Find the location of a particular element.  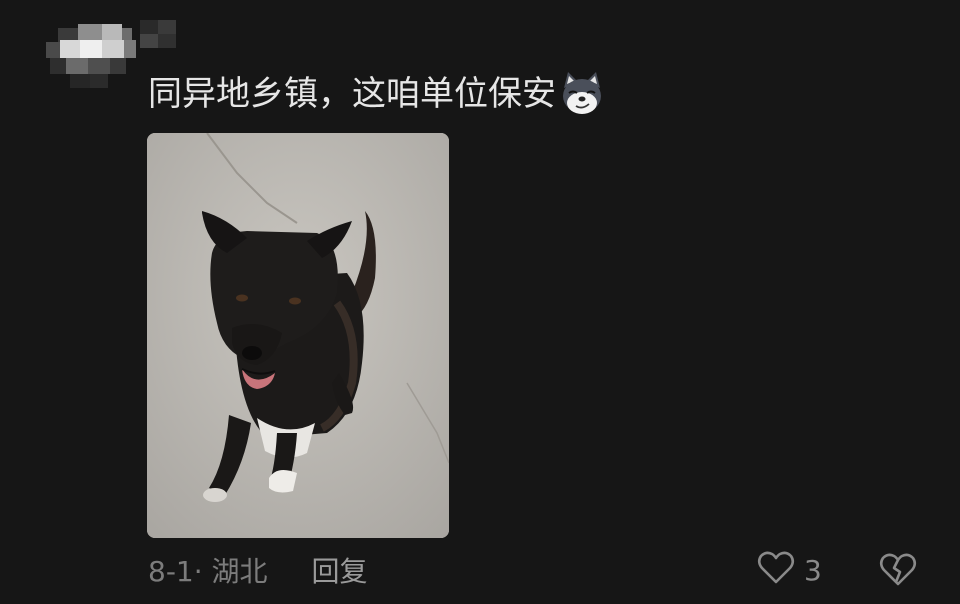

comment-body: 同异地乡镇，这咱单位保安 is located at coordinates (352, 94).